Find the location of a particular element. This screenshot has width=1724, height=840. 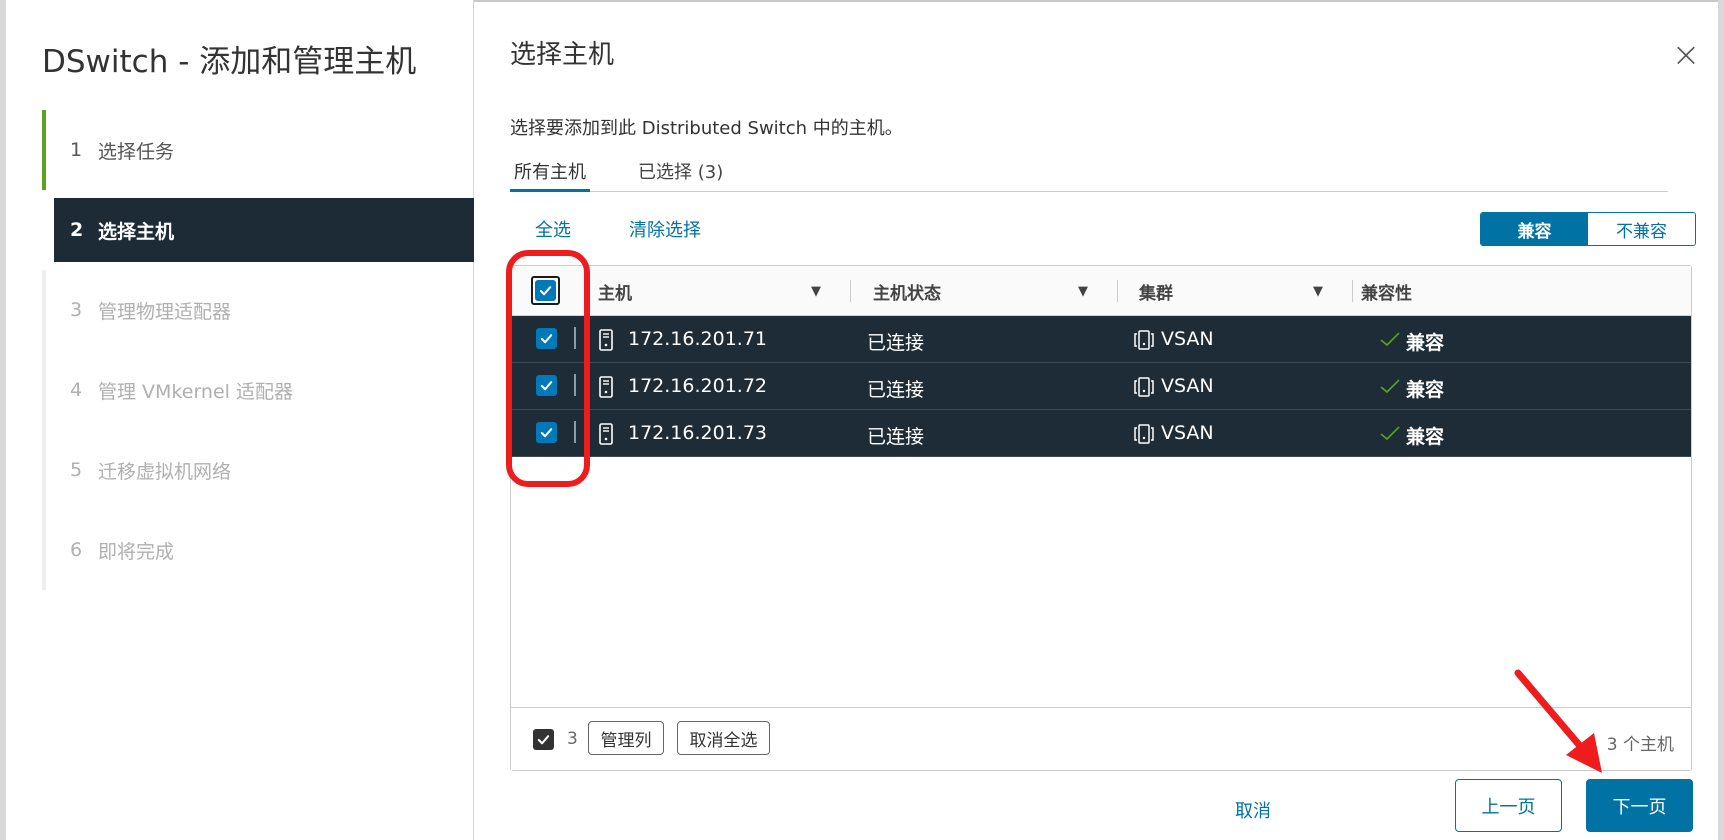

deselect-all-button: 取消全选 is located at coordinates (723, 738).